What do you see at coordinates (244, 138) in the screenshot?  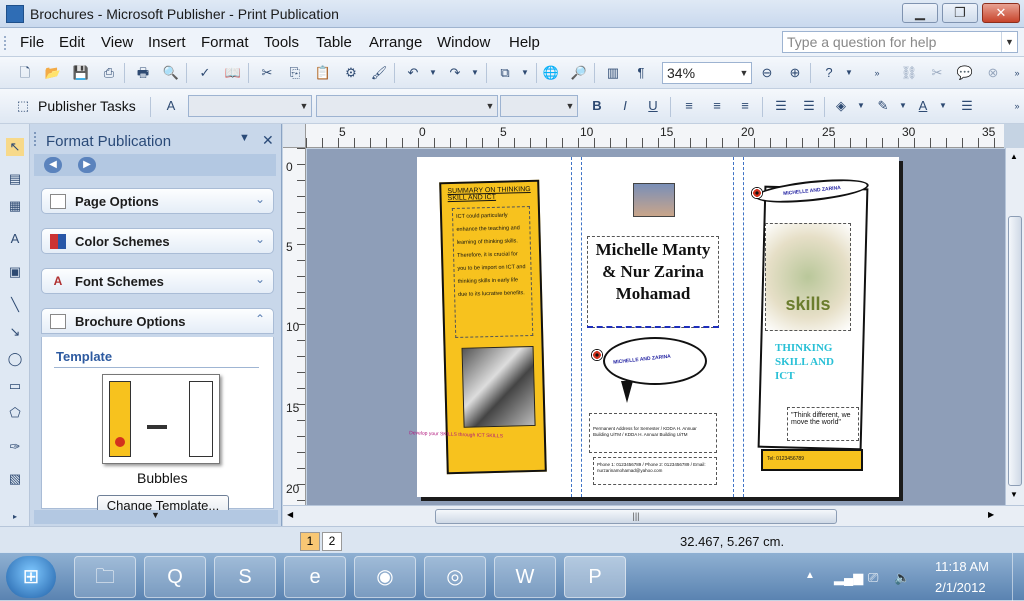 I see `pane-menu-icon: ▼` at bounding box center [244, 138].